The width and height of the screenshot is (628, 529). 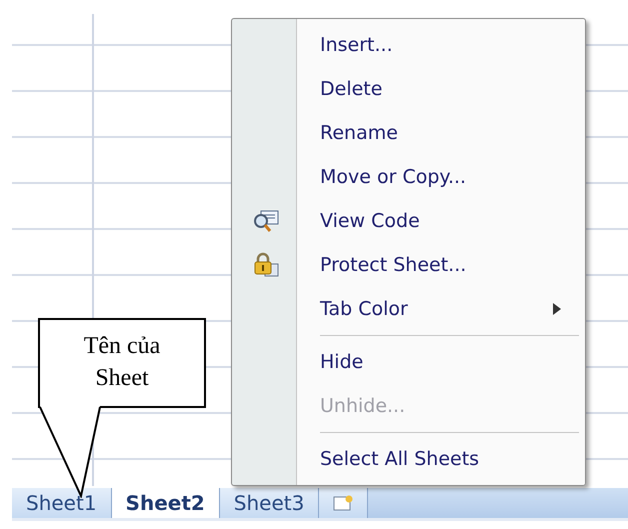 I want to click on sheet-tab: Sheet3, so click(x=270, y=503).